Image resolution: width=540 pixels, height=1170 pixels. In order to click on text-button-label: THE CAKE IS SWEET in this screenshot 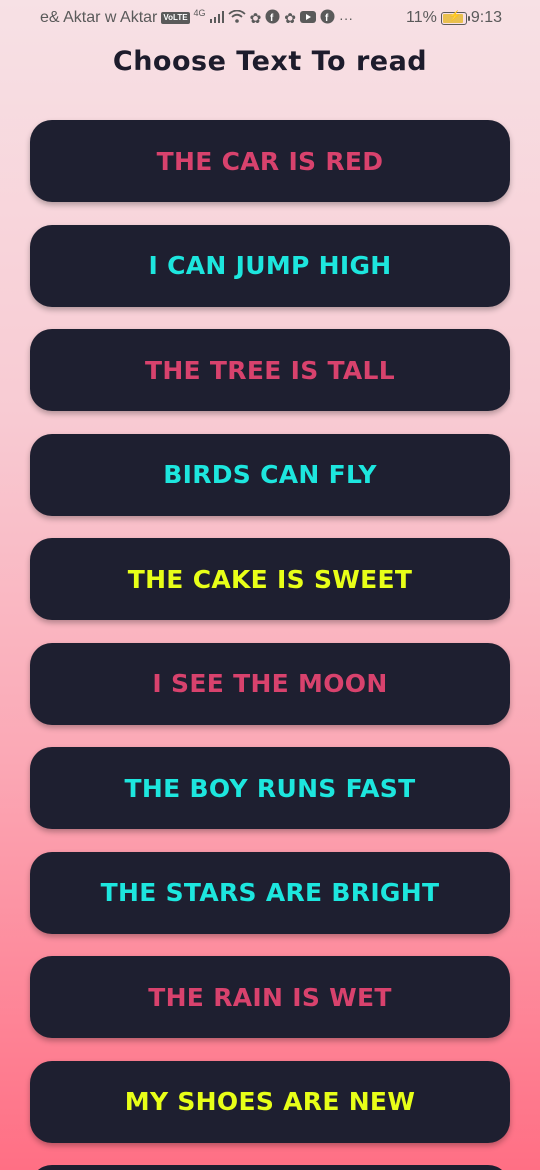, I will do `click(270, 579)`.